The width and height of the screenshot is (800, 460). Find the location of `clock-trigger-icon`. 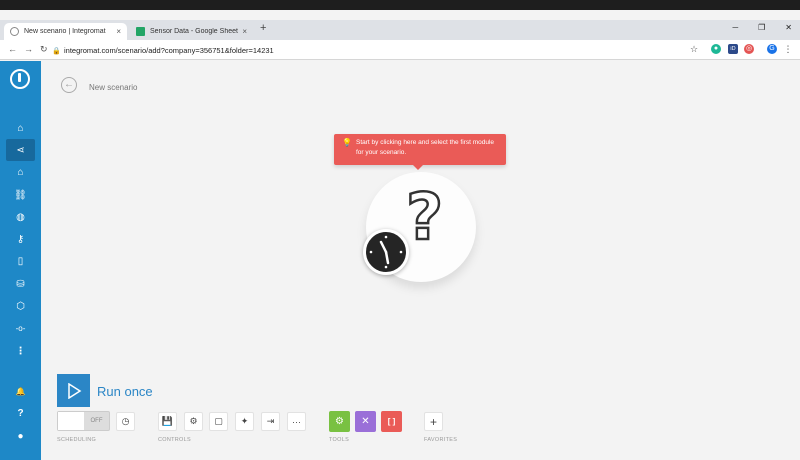

clock-trigger-icon is located at coordinates (386, 252).